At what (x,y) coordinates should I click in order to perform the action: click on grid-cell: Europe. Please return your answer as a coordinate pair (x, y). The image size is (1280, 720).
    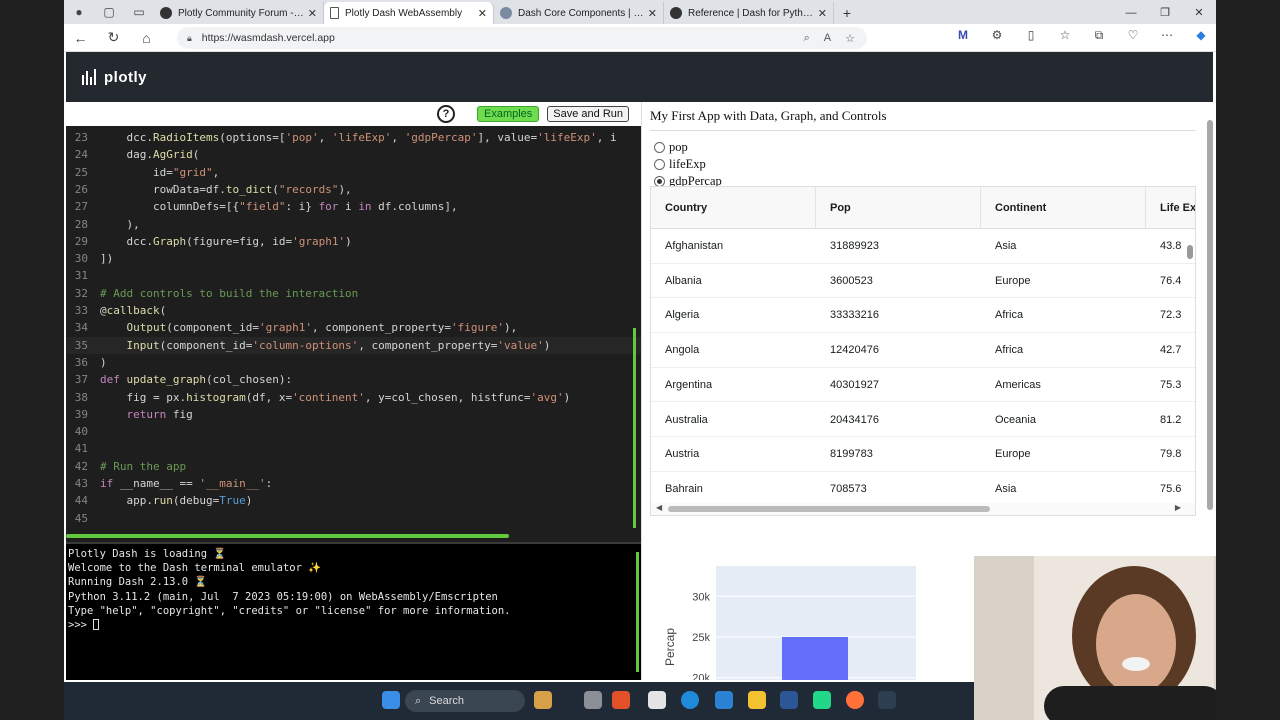
    Looking at the image, I should click on (1063, 281).